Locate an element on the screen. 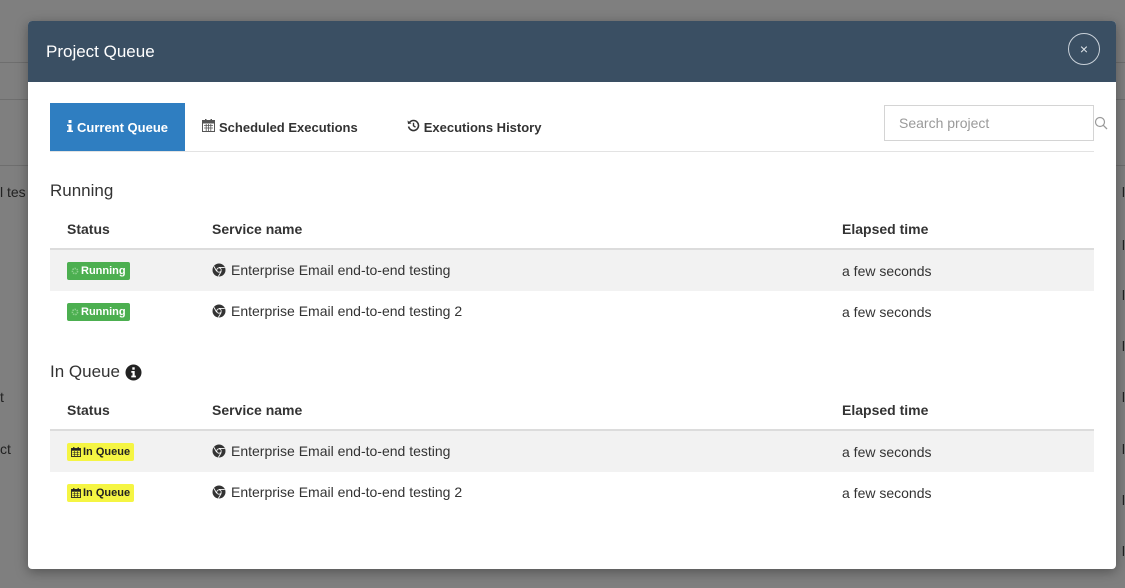 Image resolution: width=1125 pixels, height=588 pixels. background-text: ct is located at coordinates (5, 449).